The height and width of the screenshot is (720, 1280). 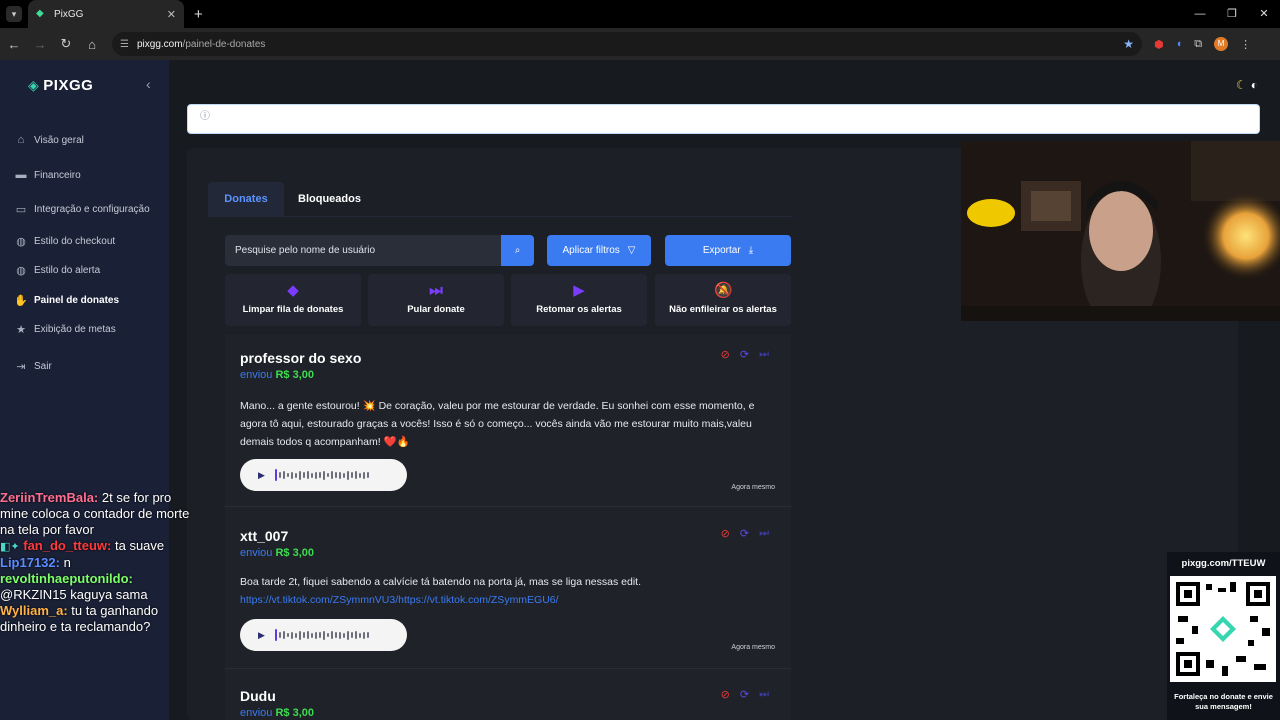 I want to click on waveform, so click(x=321, y=475).